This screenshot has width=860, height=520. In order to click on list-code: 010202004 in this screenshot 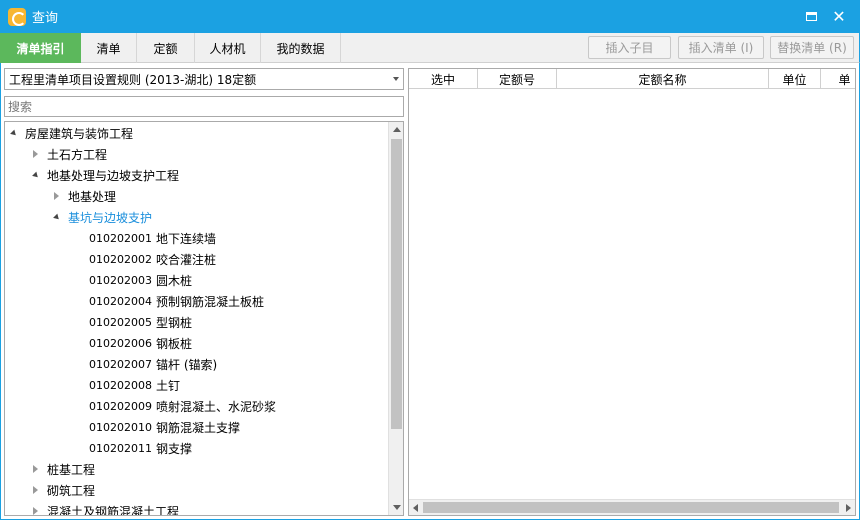, I will do `click(120, 301)`.